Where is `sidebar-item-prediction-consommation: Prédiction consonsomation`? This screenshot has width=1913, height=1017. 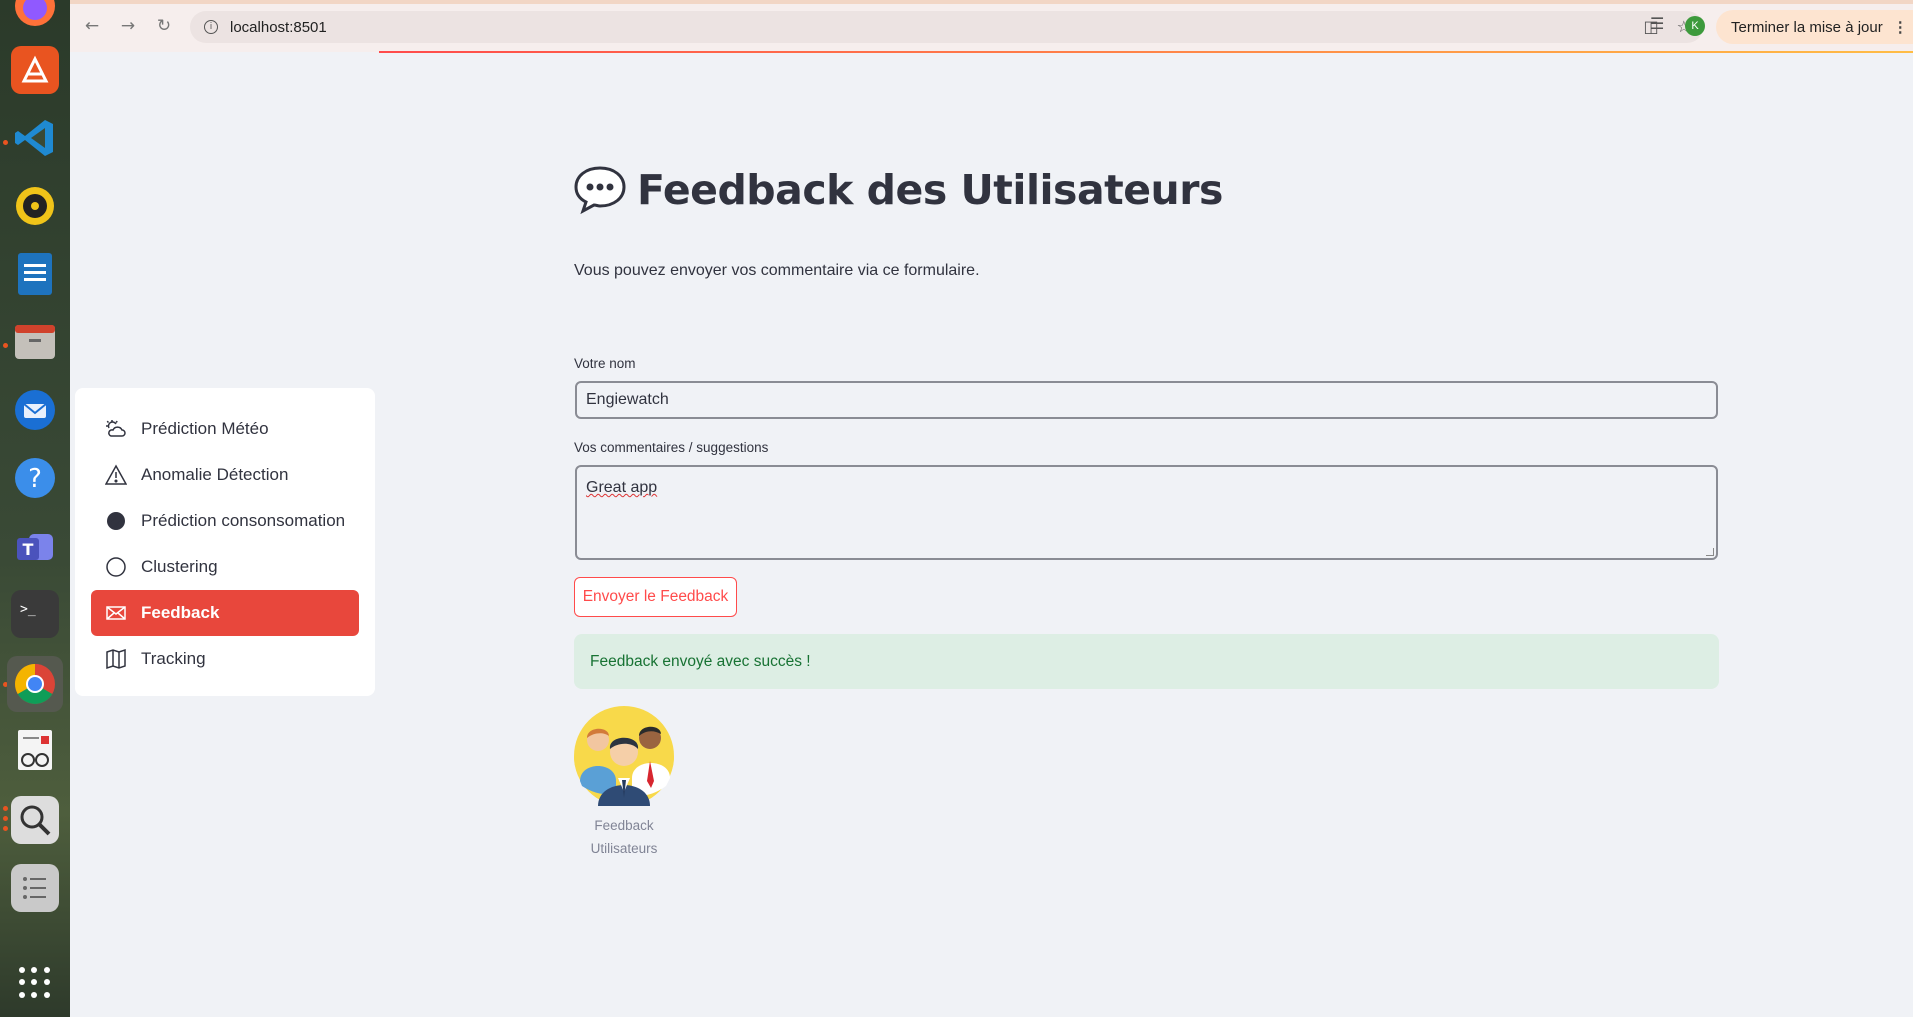
sidebar-item-prediction-consommation: Prédiction consonsomation is located at coordinates (225, 521).